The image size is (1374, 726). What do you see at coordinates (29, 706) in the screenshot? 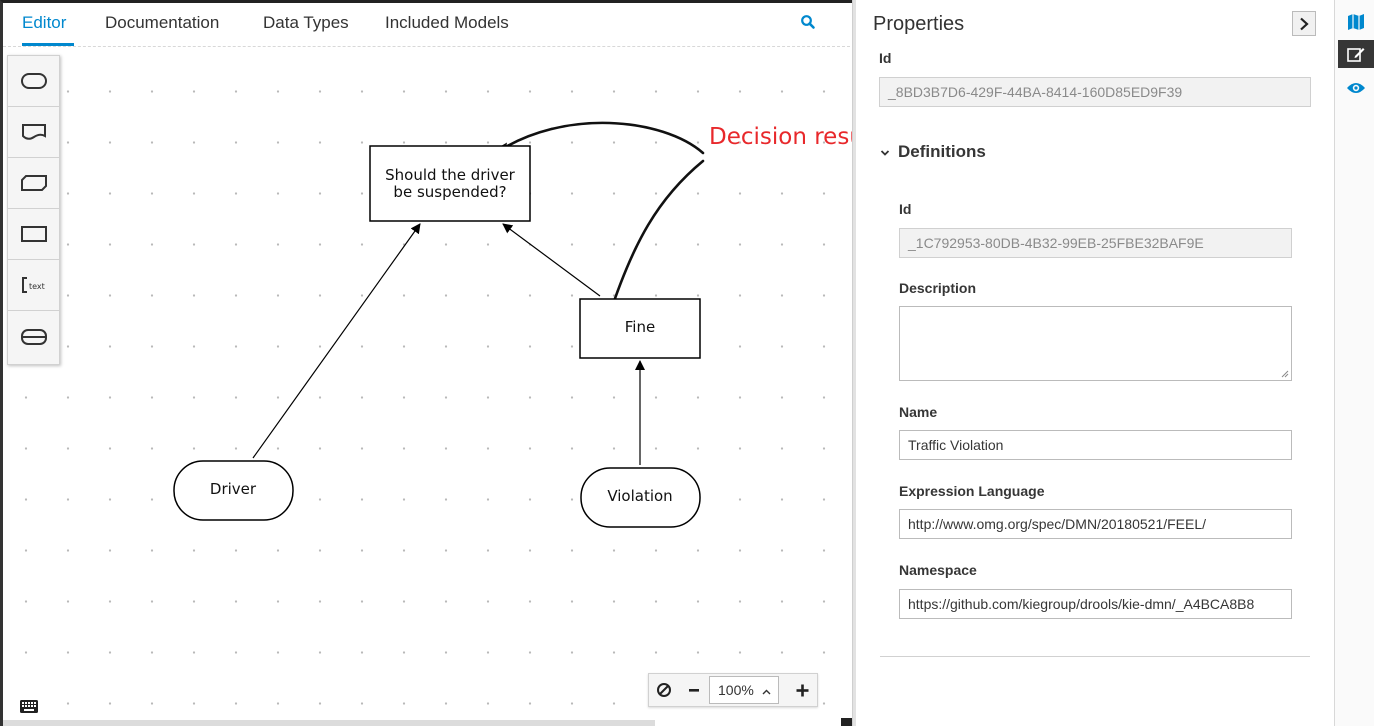
I see `keyboard-icon` at bounding box center [29, 706].